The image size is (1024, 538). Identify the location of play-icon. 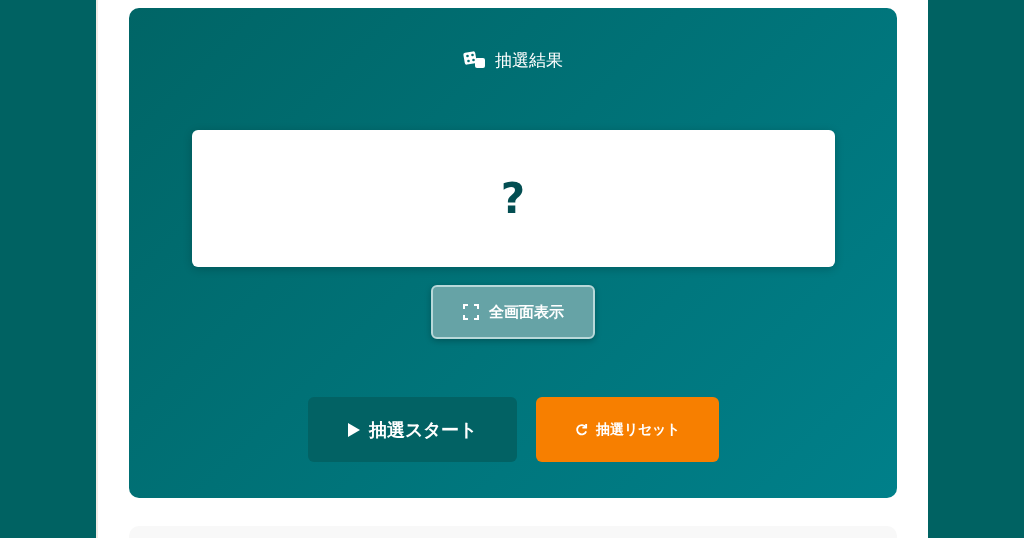
(354, 429).